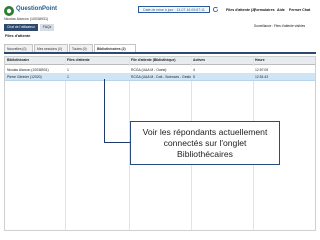 The height and width of the screenshot is (240, 320). I want to click on cell-queue-library: RCGA (U&A M - Doit - Sciences - Gestion), so click(161, 76).